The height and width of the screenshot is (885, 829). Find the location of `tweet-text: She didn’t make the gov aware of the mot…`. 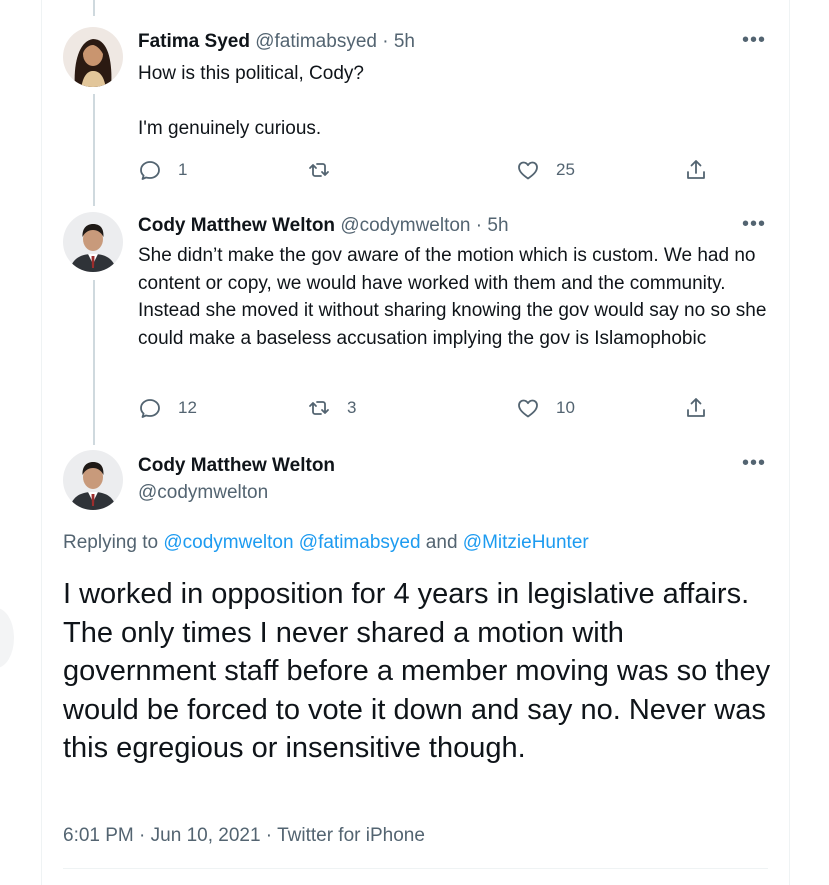

tweet-text: She didn’t make the gov aware of the mot… is located at coordinates (452, 297).